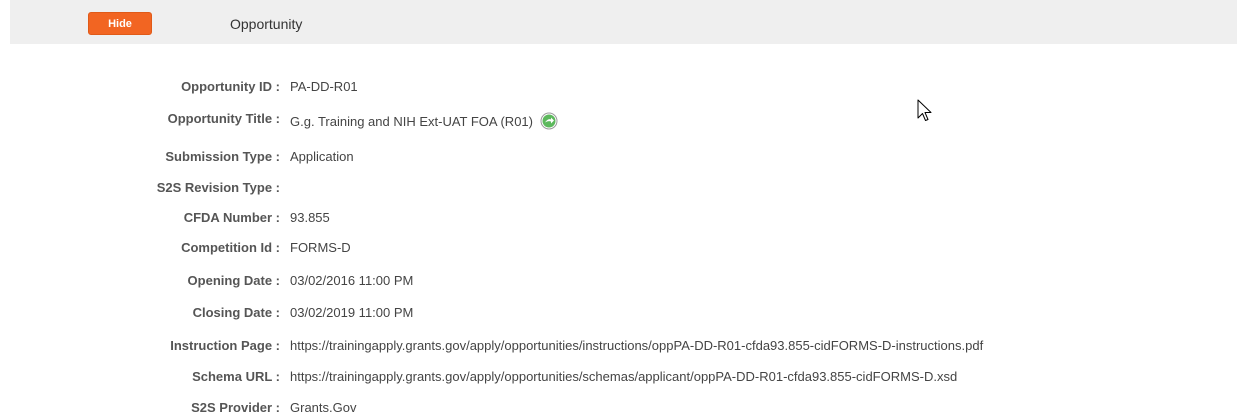 Image resolution: width=1237 pixels, height=420 pixels. What do you see at coordinates (230, 247) in the screenshot?
I see `field-label: Competition Id :` at bounding box center [230, 247].